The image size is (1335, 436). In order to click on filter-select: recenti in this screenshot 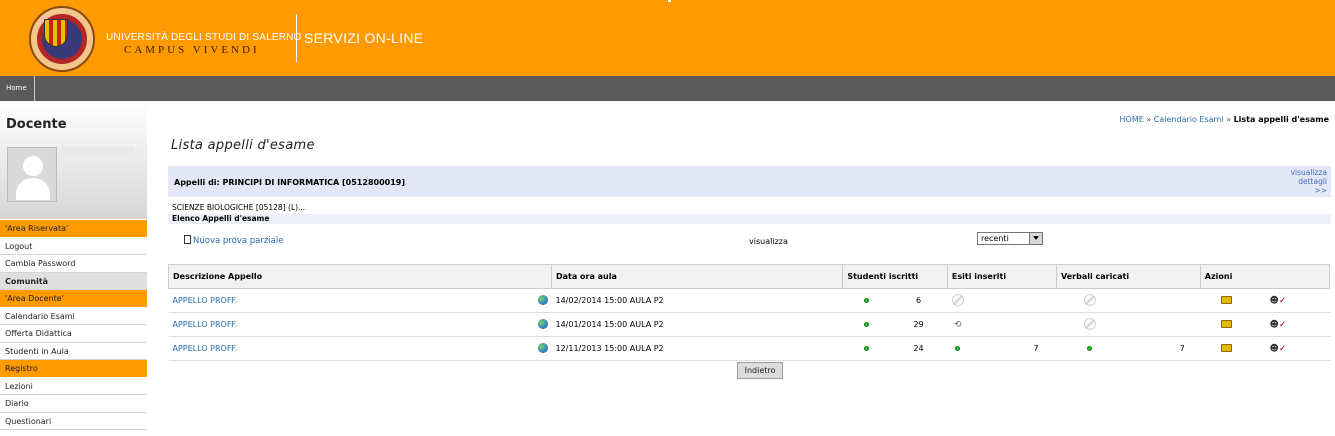, I will do `click(1010, 238)`.